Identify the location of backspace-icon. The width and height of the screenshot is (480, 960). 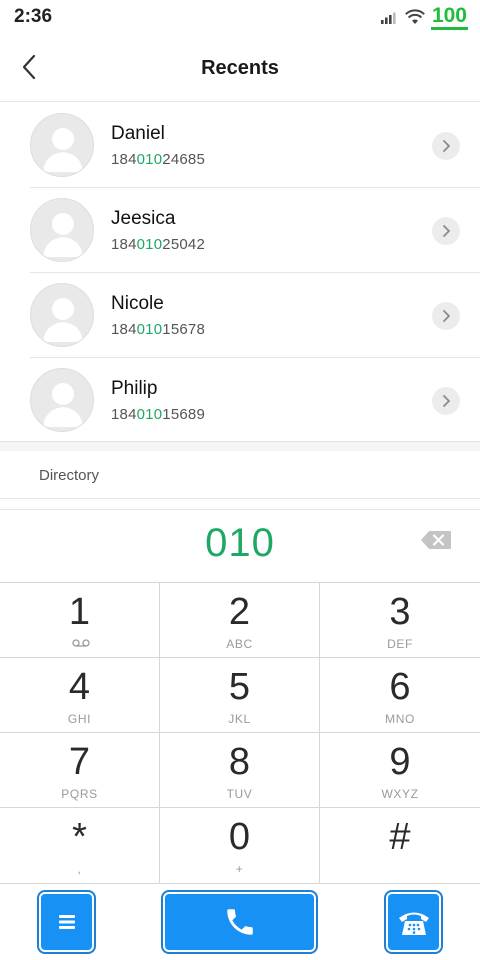
(436, 540).